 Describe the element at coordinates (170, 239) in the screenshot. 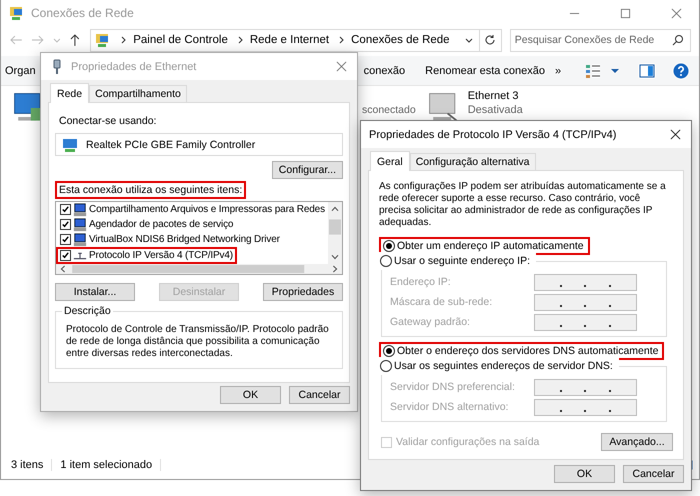

I see `list-item: VirtualBox NDIS6 Bridged Networking Driver` at that location.